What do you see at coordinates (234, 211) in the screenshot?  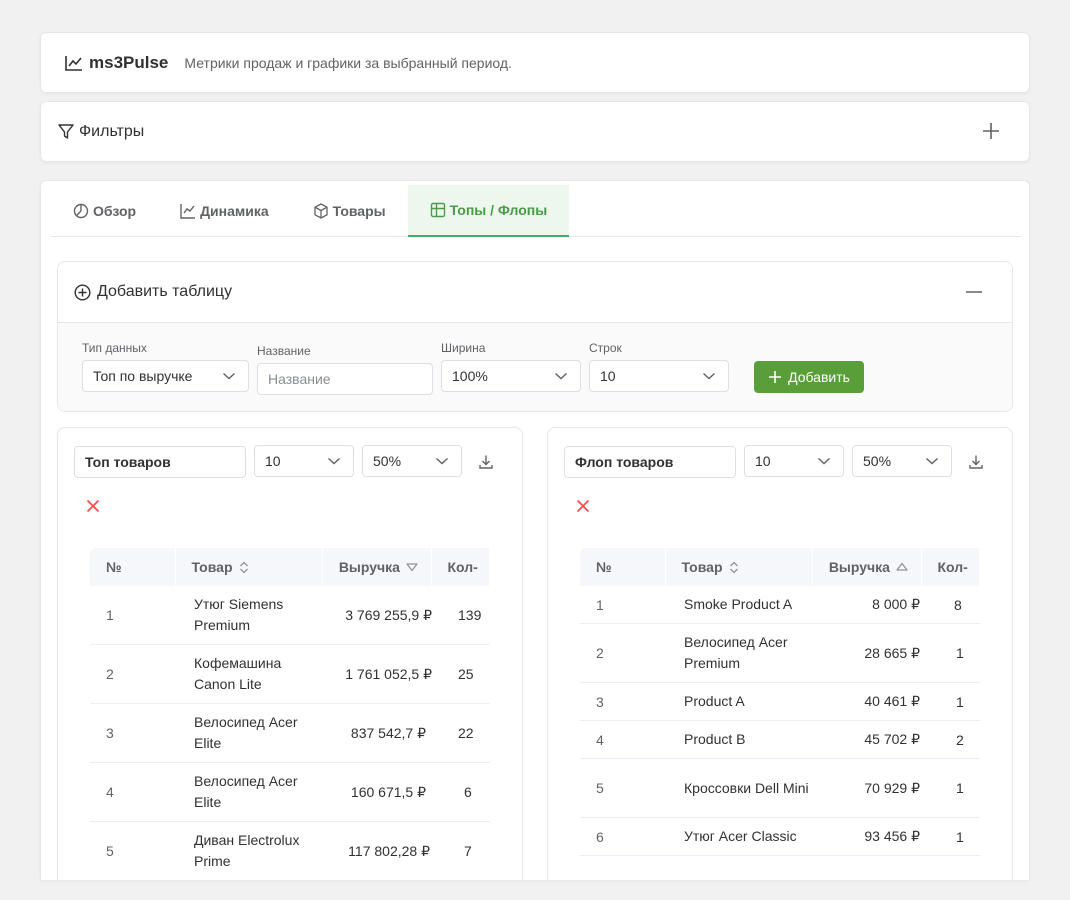 I see `tab-label: Динамика` at bounding box center [234, 211].